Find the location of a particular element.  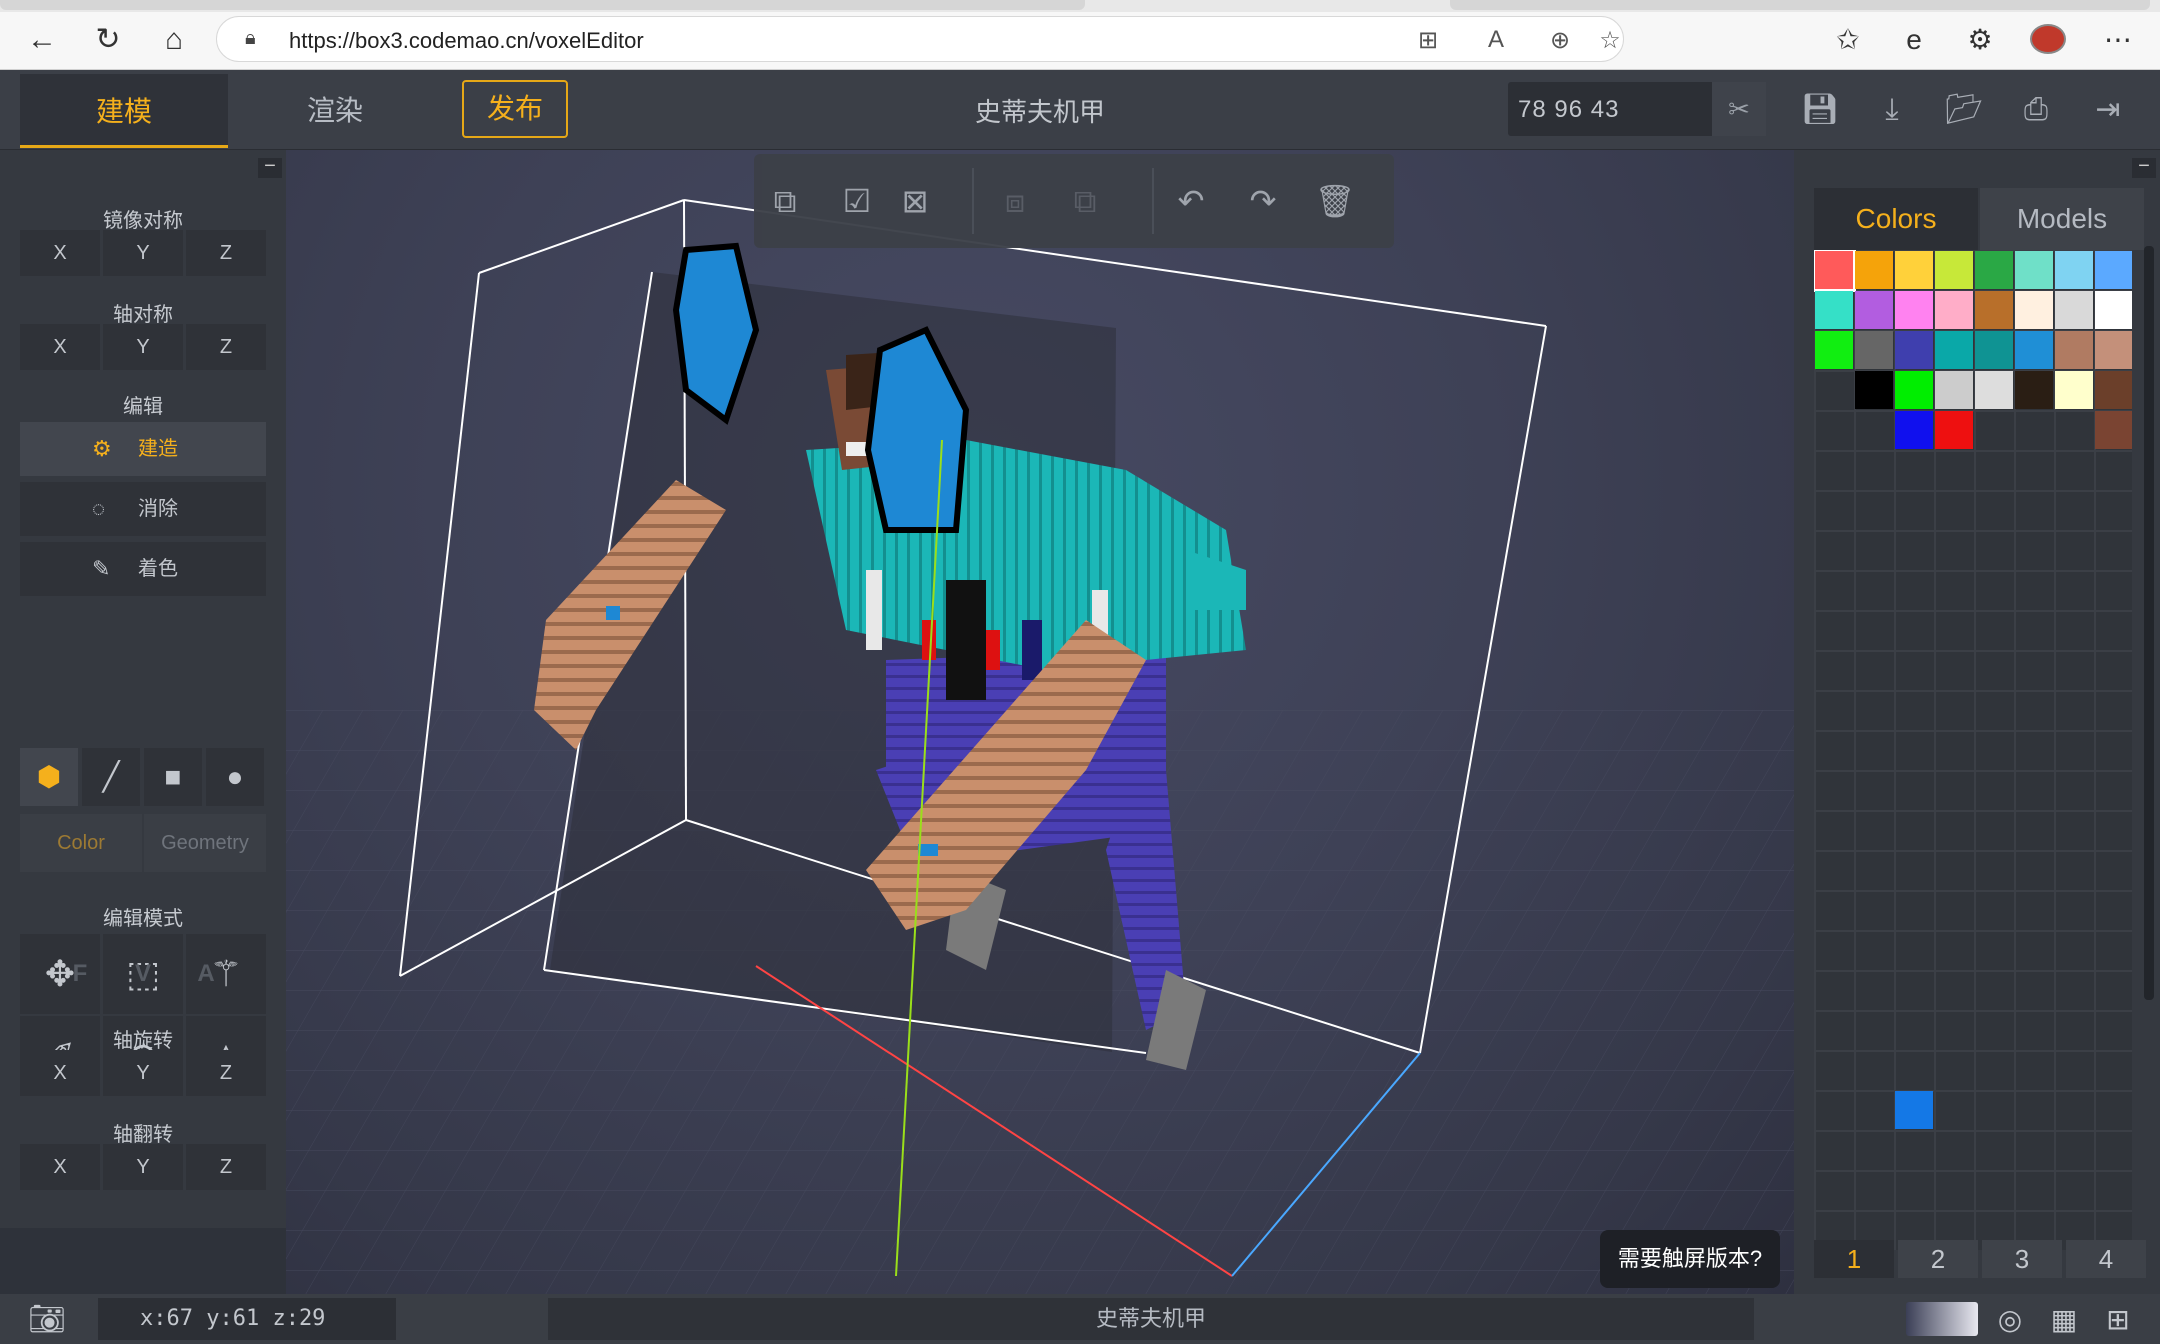

download-icon: ⤓ is located at coordinates (1892, 110).